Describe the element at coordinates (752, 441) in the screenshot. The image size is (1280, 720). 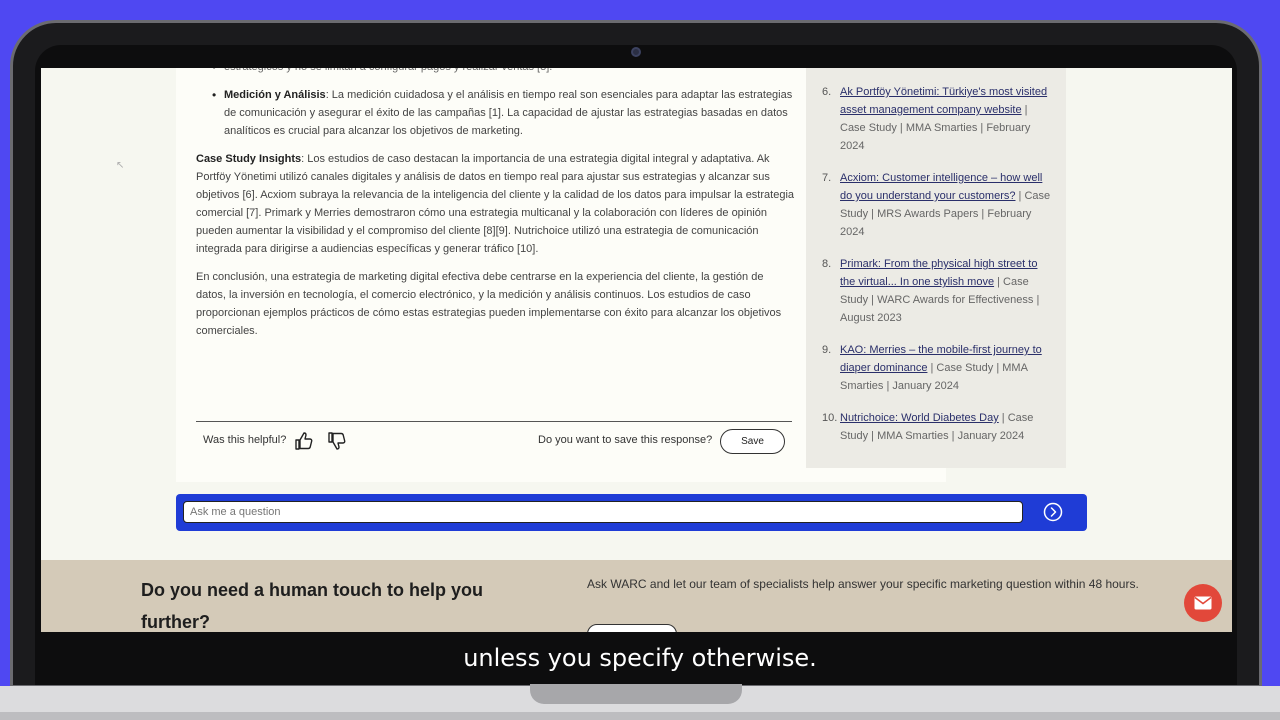
I see `save-button: Save` at that location.